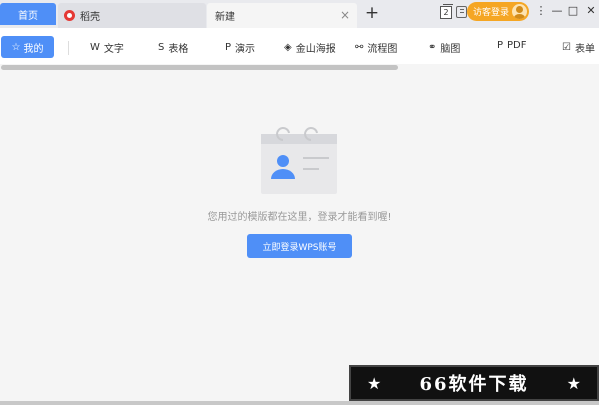 This screenshot has height=405, width=599. What do you see at coordinates (345, 15) in the screenshot?
I see `close-tab-icon: ×` at bounding box center [345, 15].